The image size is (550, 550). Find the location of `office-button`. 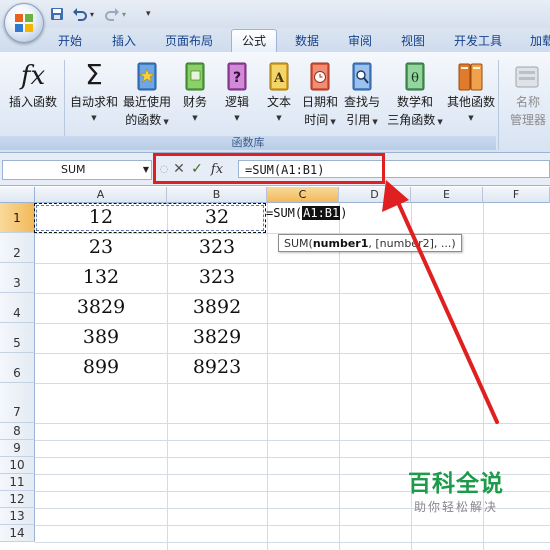

office-button is located at coordinates (24, 23).